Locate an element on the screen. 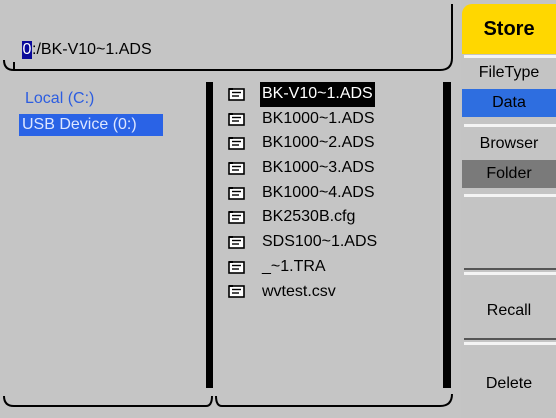  recall-button: Recall is located at coordinates (509, 311).